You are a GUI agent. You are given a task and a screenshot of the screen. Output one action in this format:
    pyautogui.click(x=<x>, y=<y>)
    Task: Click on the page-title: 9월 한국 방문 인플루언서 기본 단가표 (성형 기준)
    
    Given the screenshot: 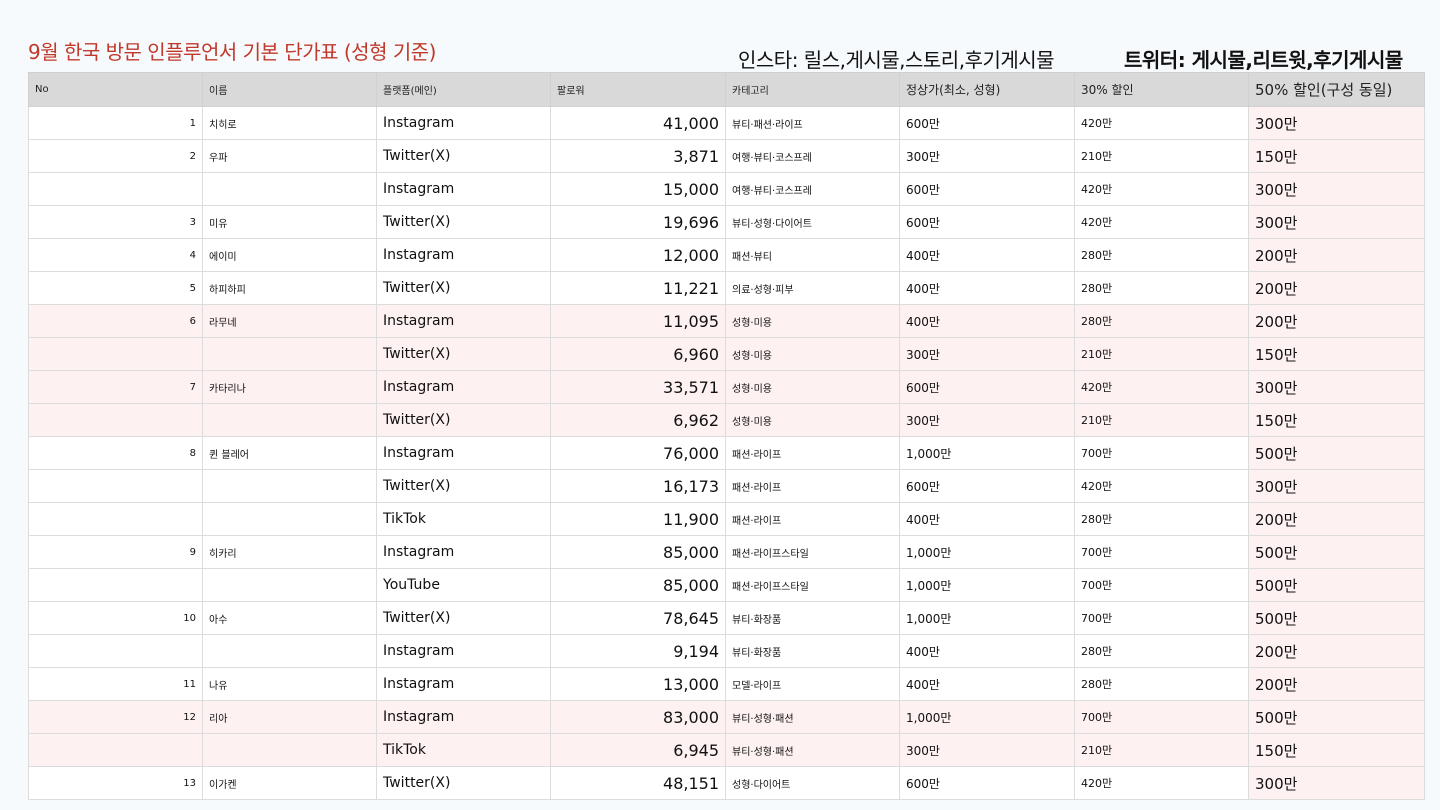 What is the action you would take?
    pyautogui.click(x=232, y=52)
    